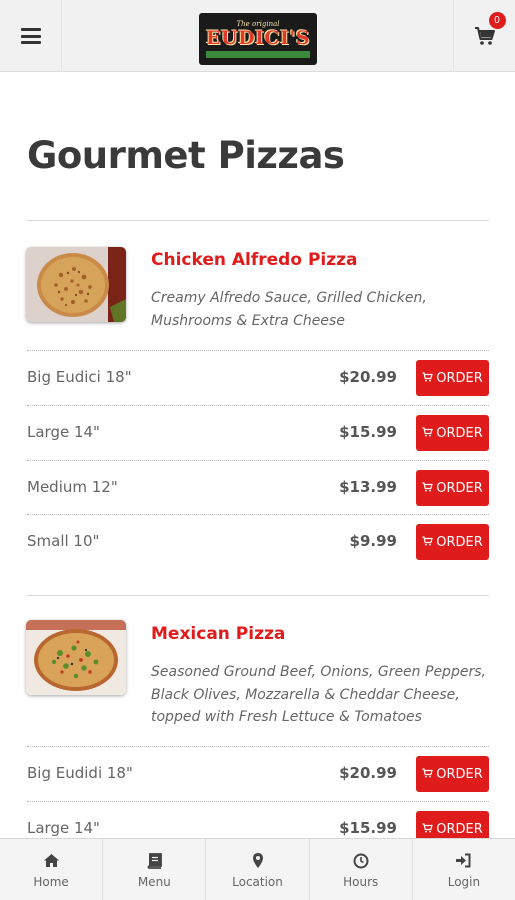 The width and height of the screenshot is (515, 900). What do you see at coordinates (79, 377) in the screenshot?
I see `size-label: Big Eudici 18"` at bounding box center [79, 377].